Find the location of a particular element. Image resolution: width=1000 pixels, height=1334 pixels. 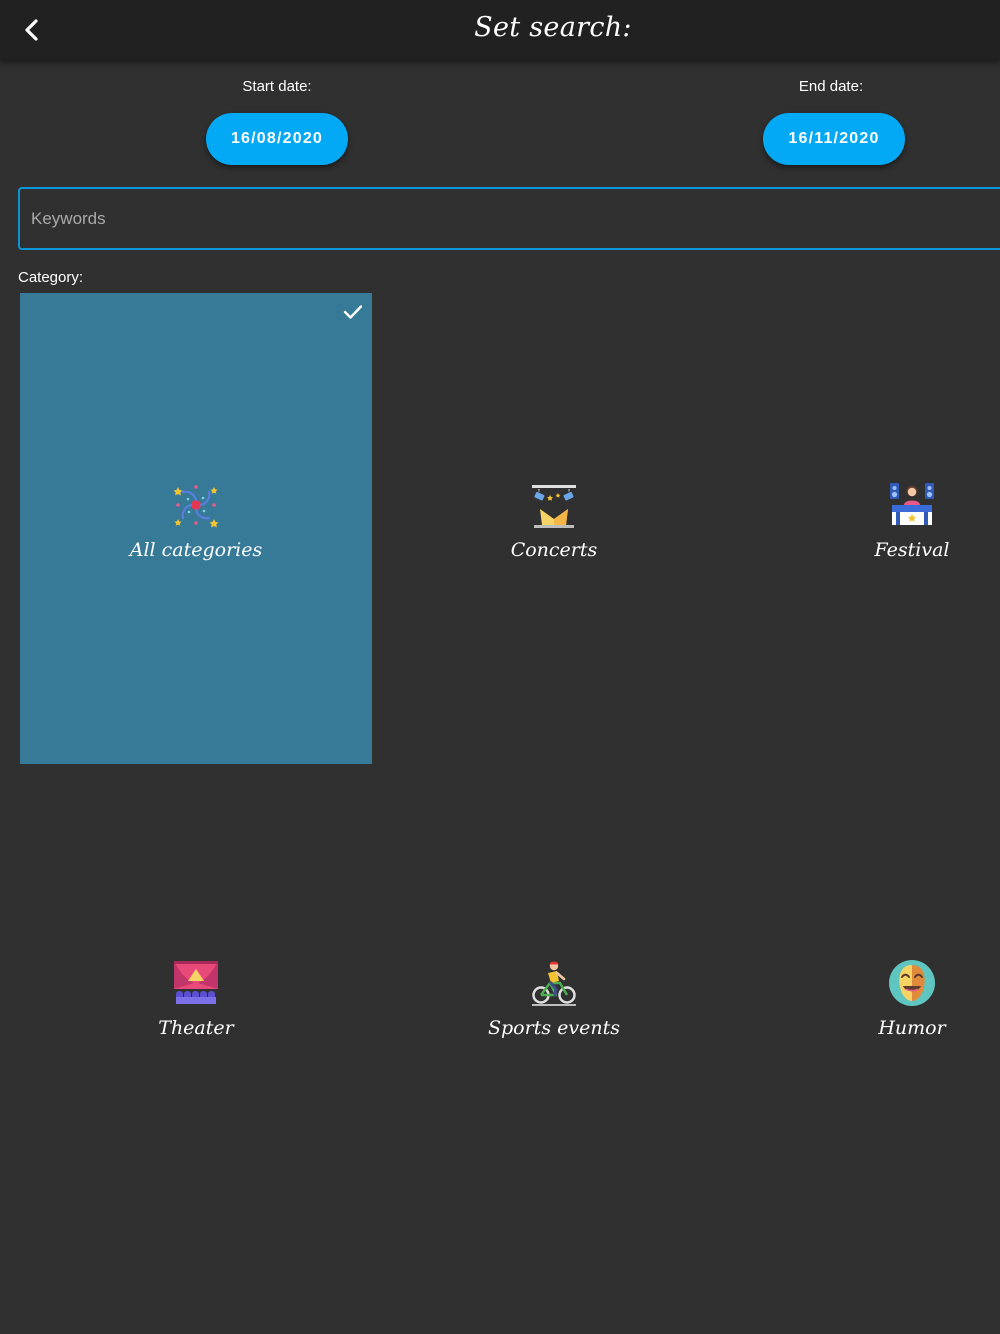

category-name: All categories is located at coordinates (196, 550).